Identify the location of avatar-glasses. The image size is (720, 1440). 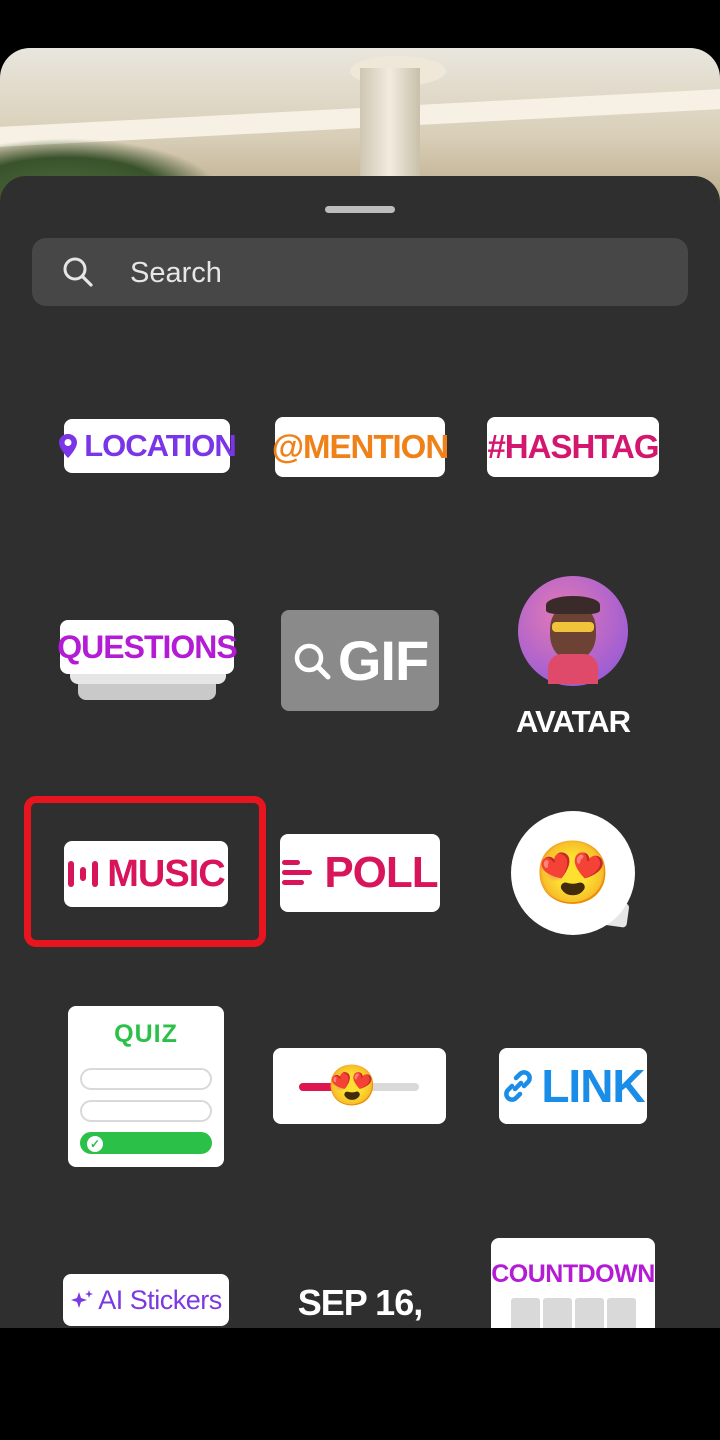
(573, 627).